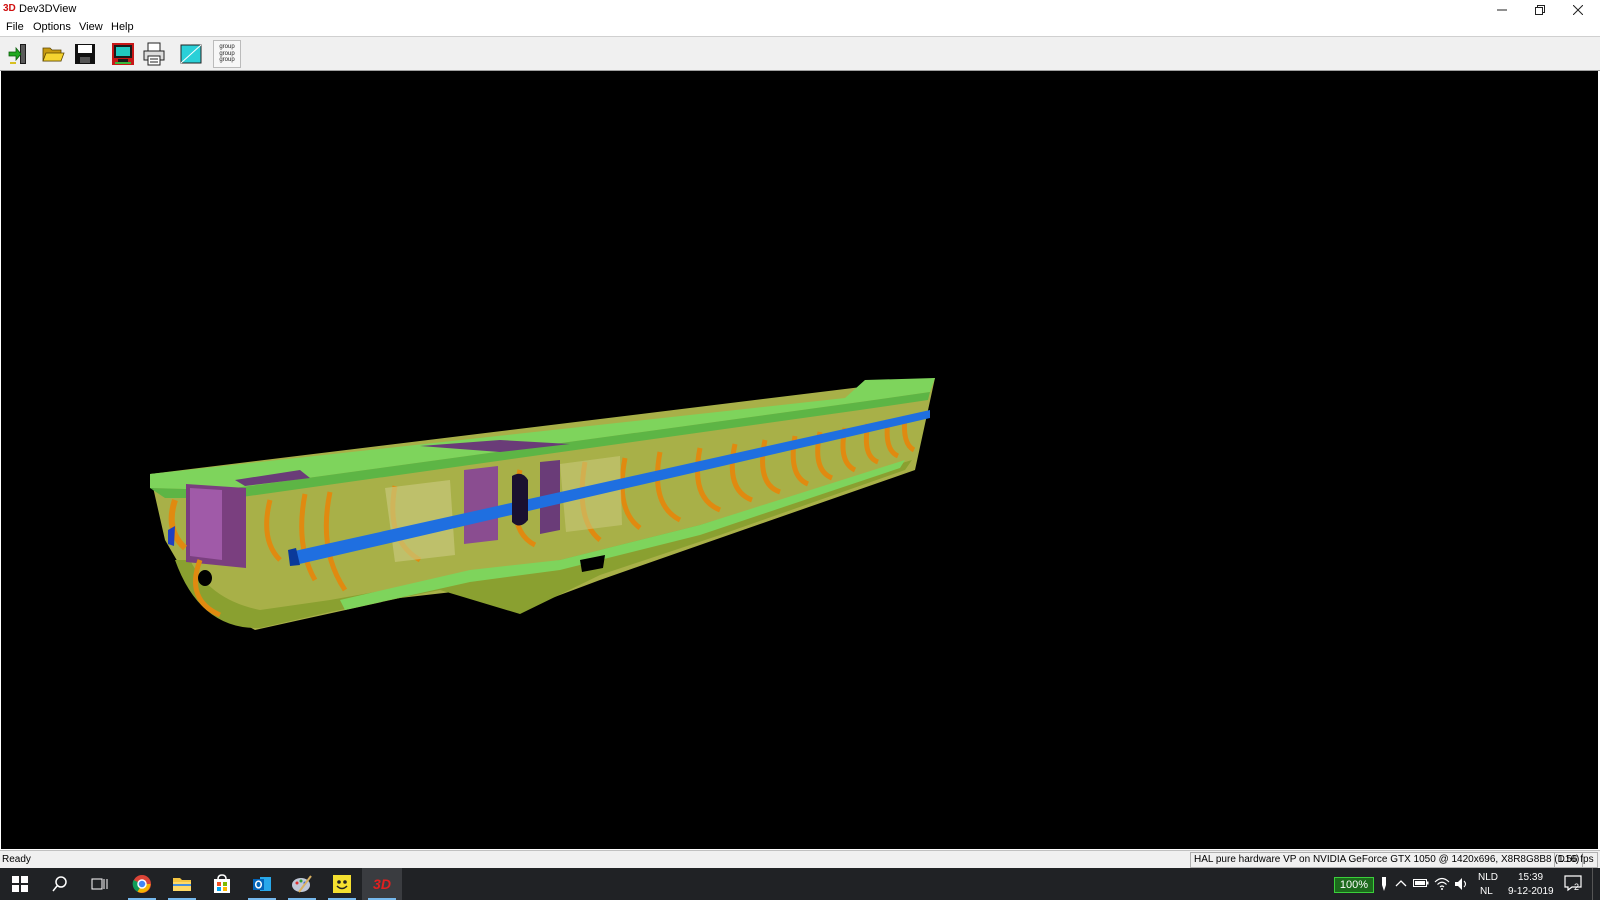 The image size is (1600, 900). I want to click on volume-tray-button, so click(1462, 885).